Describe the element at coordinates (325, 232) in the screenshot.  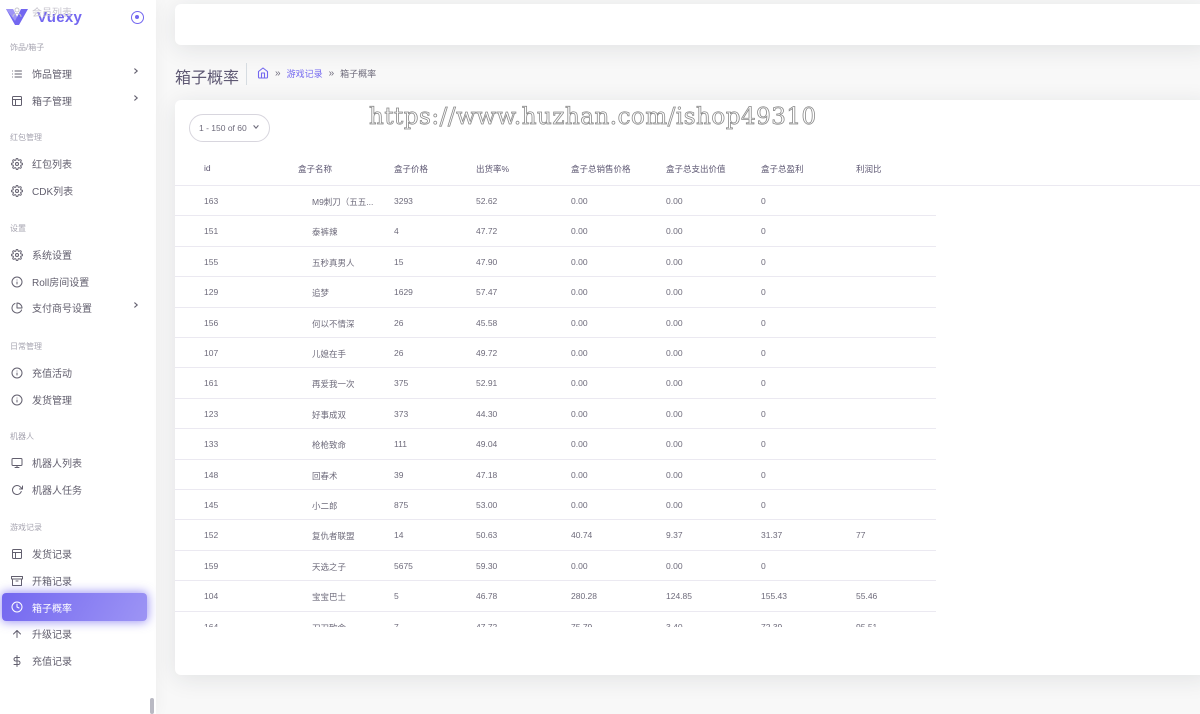
I see `table-cell: 泰裤辣` at that location.